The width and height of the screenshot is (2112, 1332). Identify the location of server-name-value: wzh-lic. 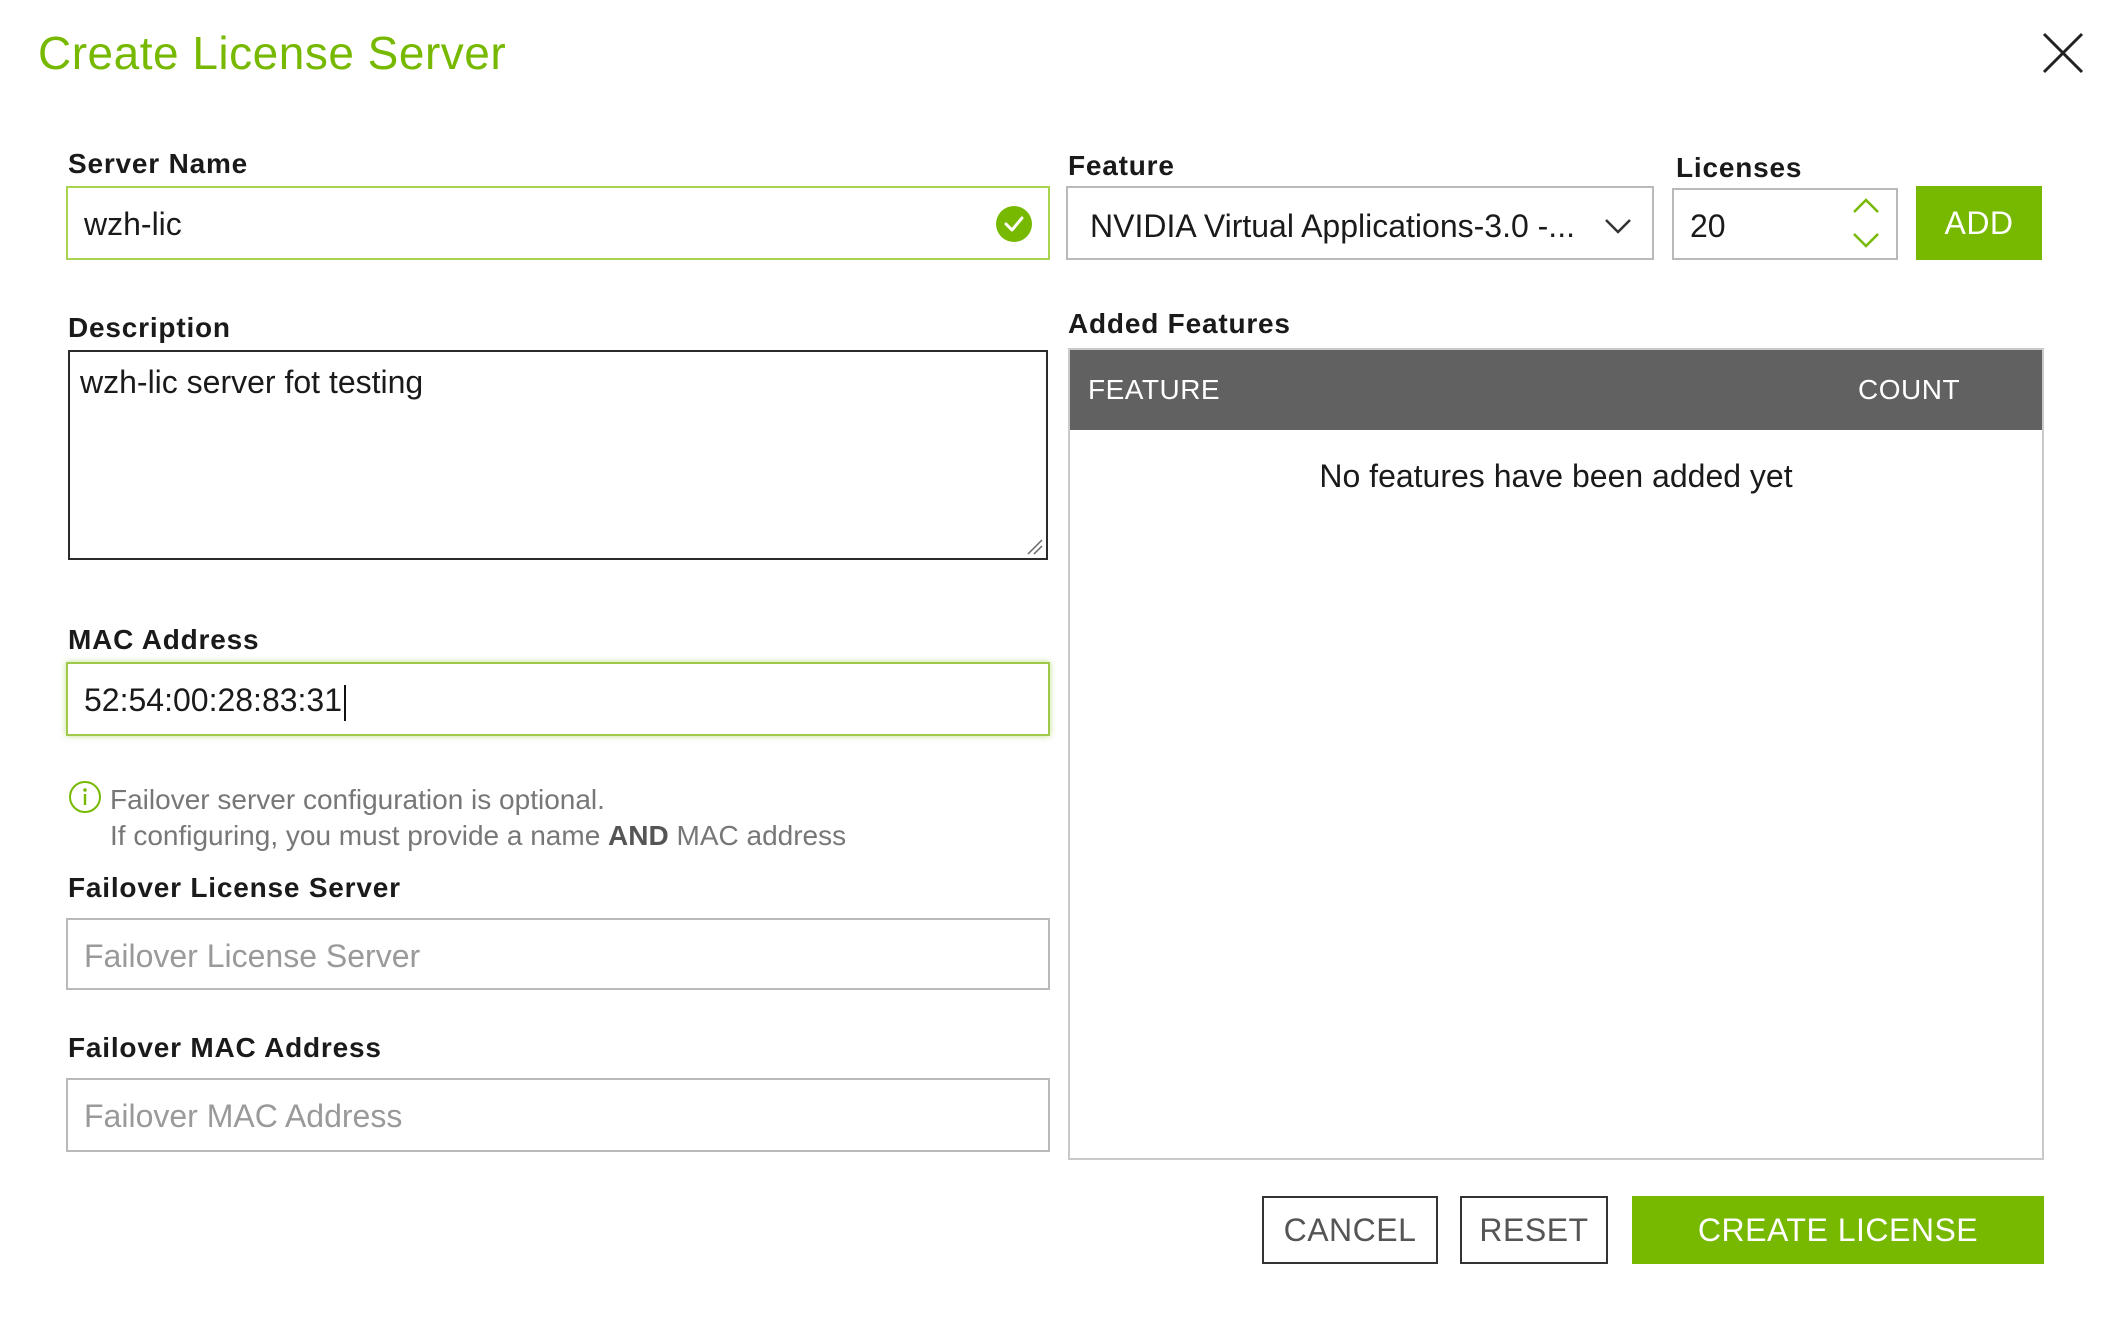
(133, 224).